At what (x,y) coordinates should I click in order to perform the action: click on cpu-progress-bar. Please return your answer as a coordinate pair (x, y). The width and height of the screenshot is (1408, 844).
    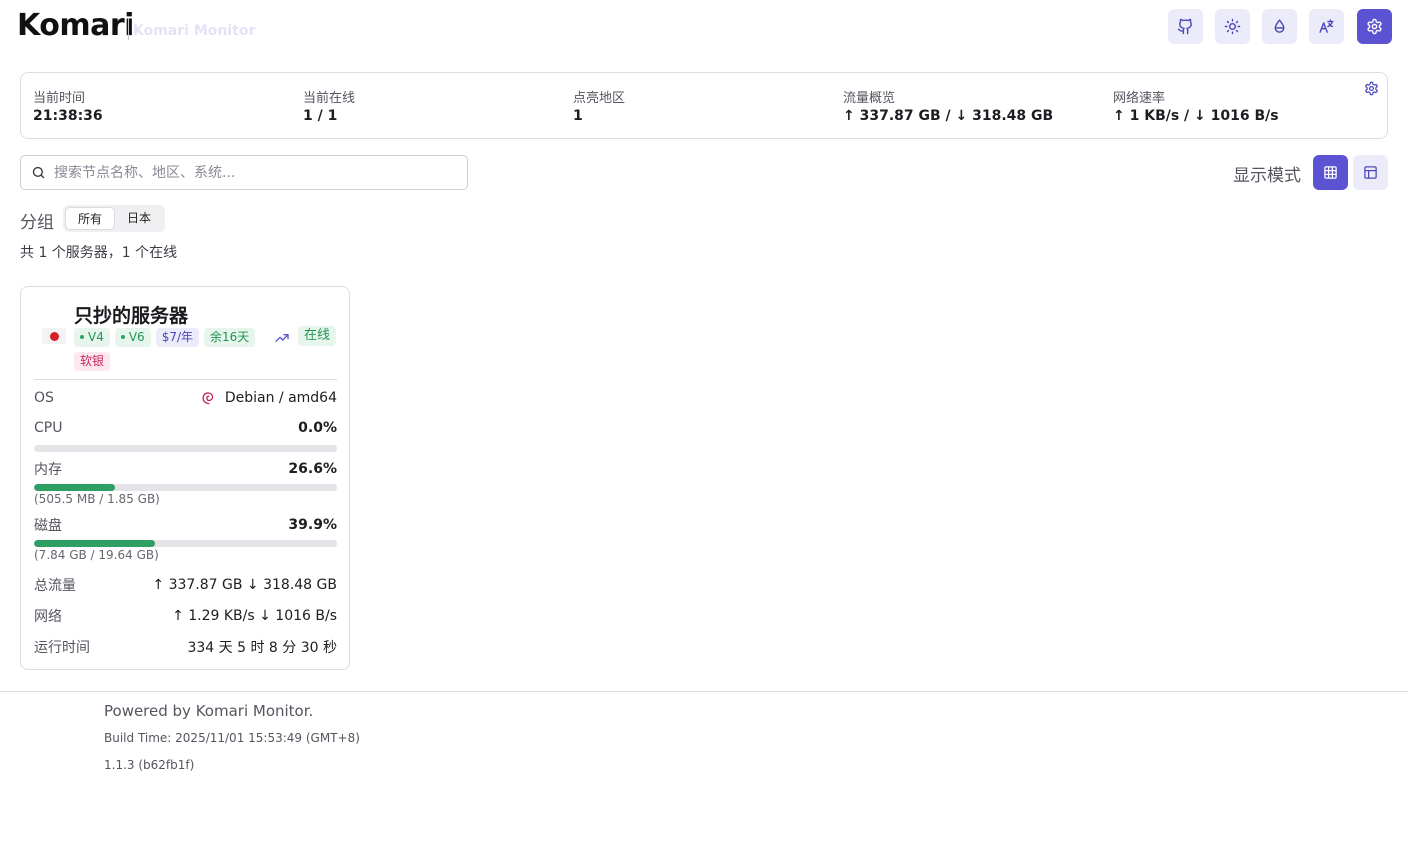
    Looking at the image, I should click on (185, 448).